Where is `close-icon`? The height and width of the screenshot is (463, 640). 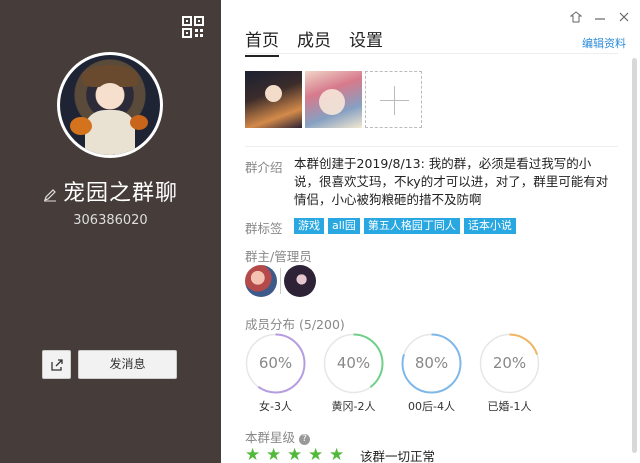 close-icon is located at coordinates (624, 15).